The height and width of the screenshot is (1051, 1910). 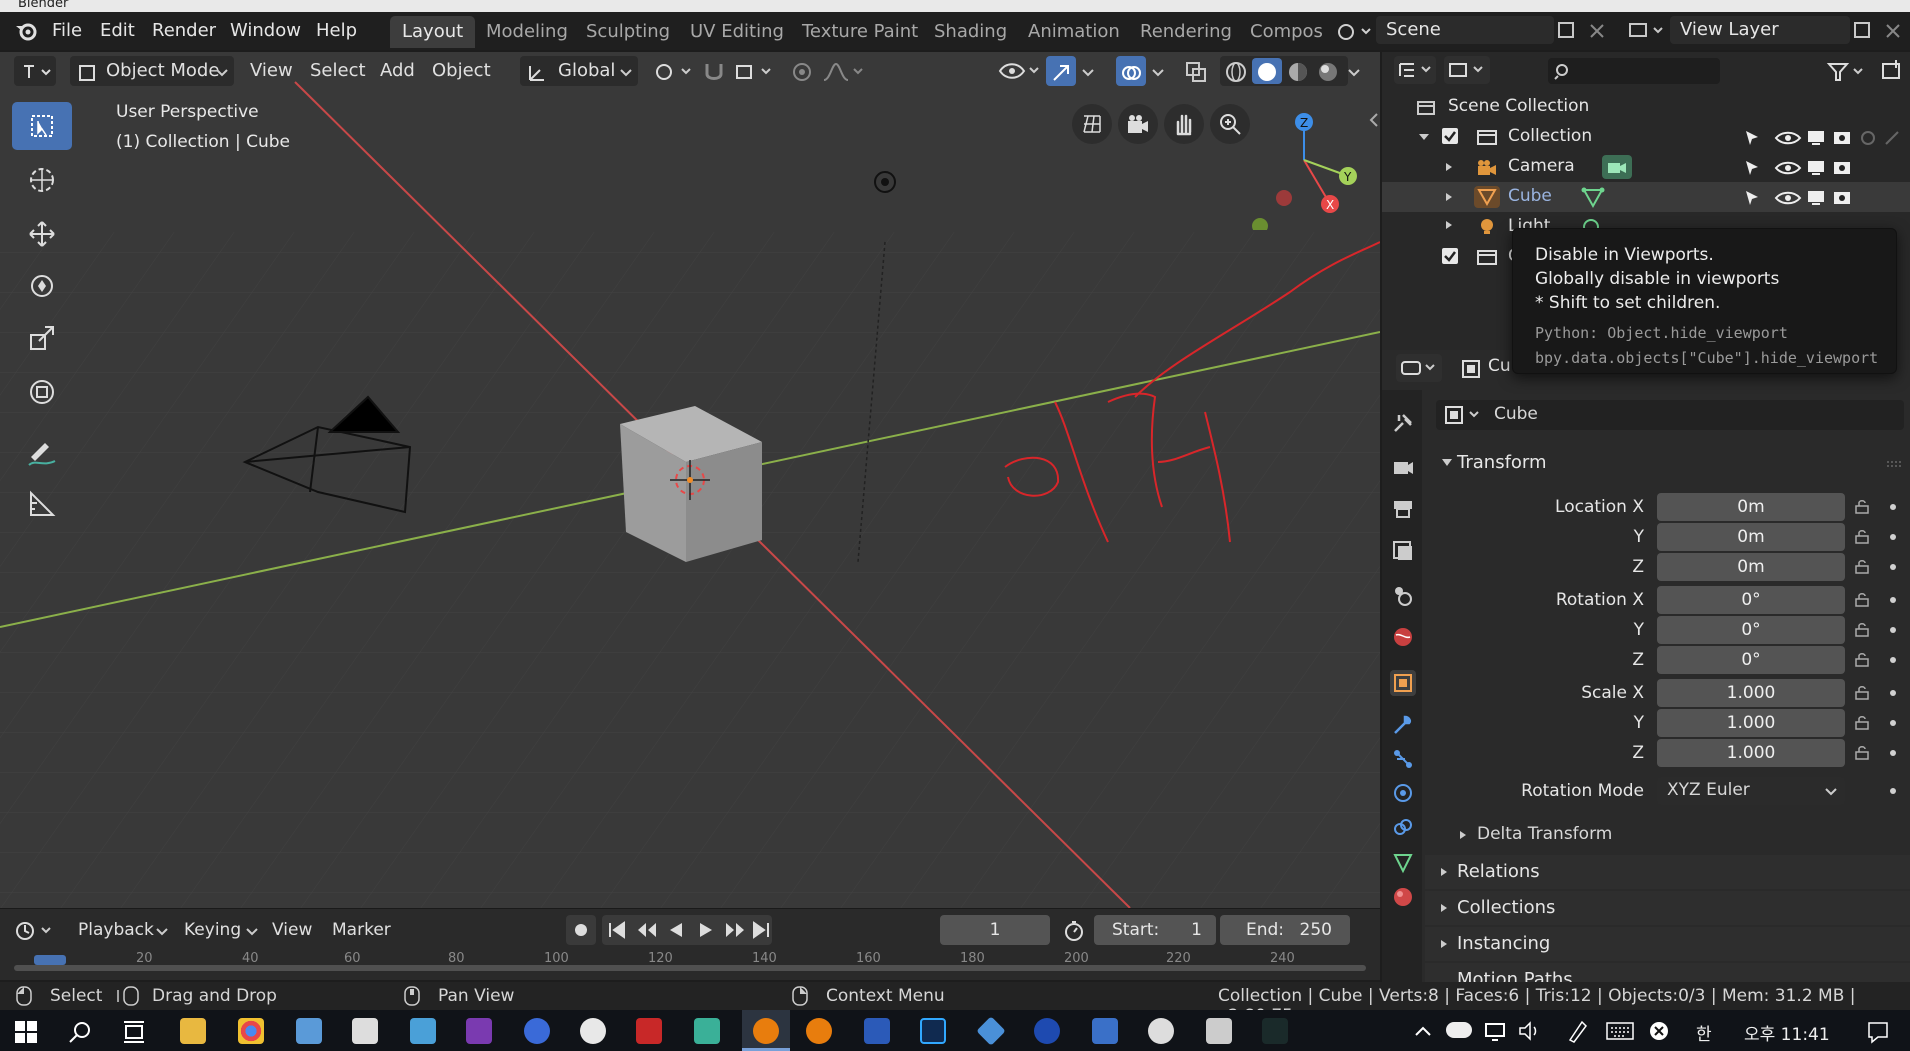 I want to click on scene-name-field: Scene, so click(x=1465, y=30).